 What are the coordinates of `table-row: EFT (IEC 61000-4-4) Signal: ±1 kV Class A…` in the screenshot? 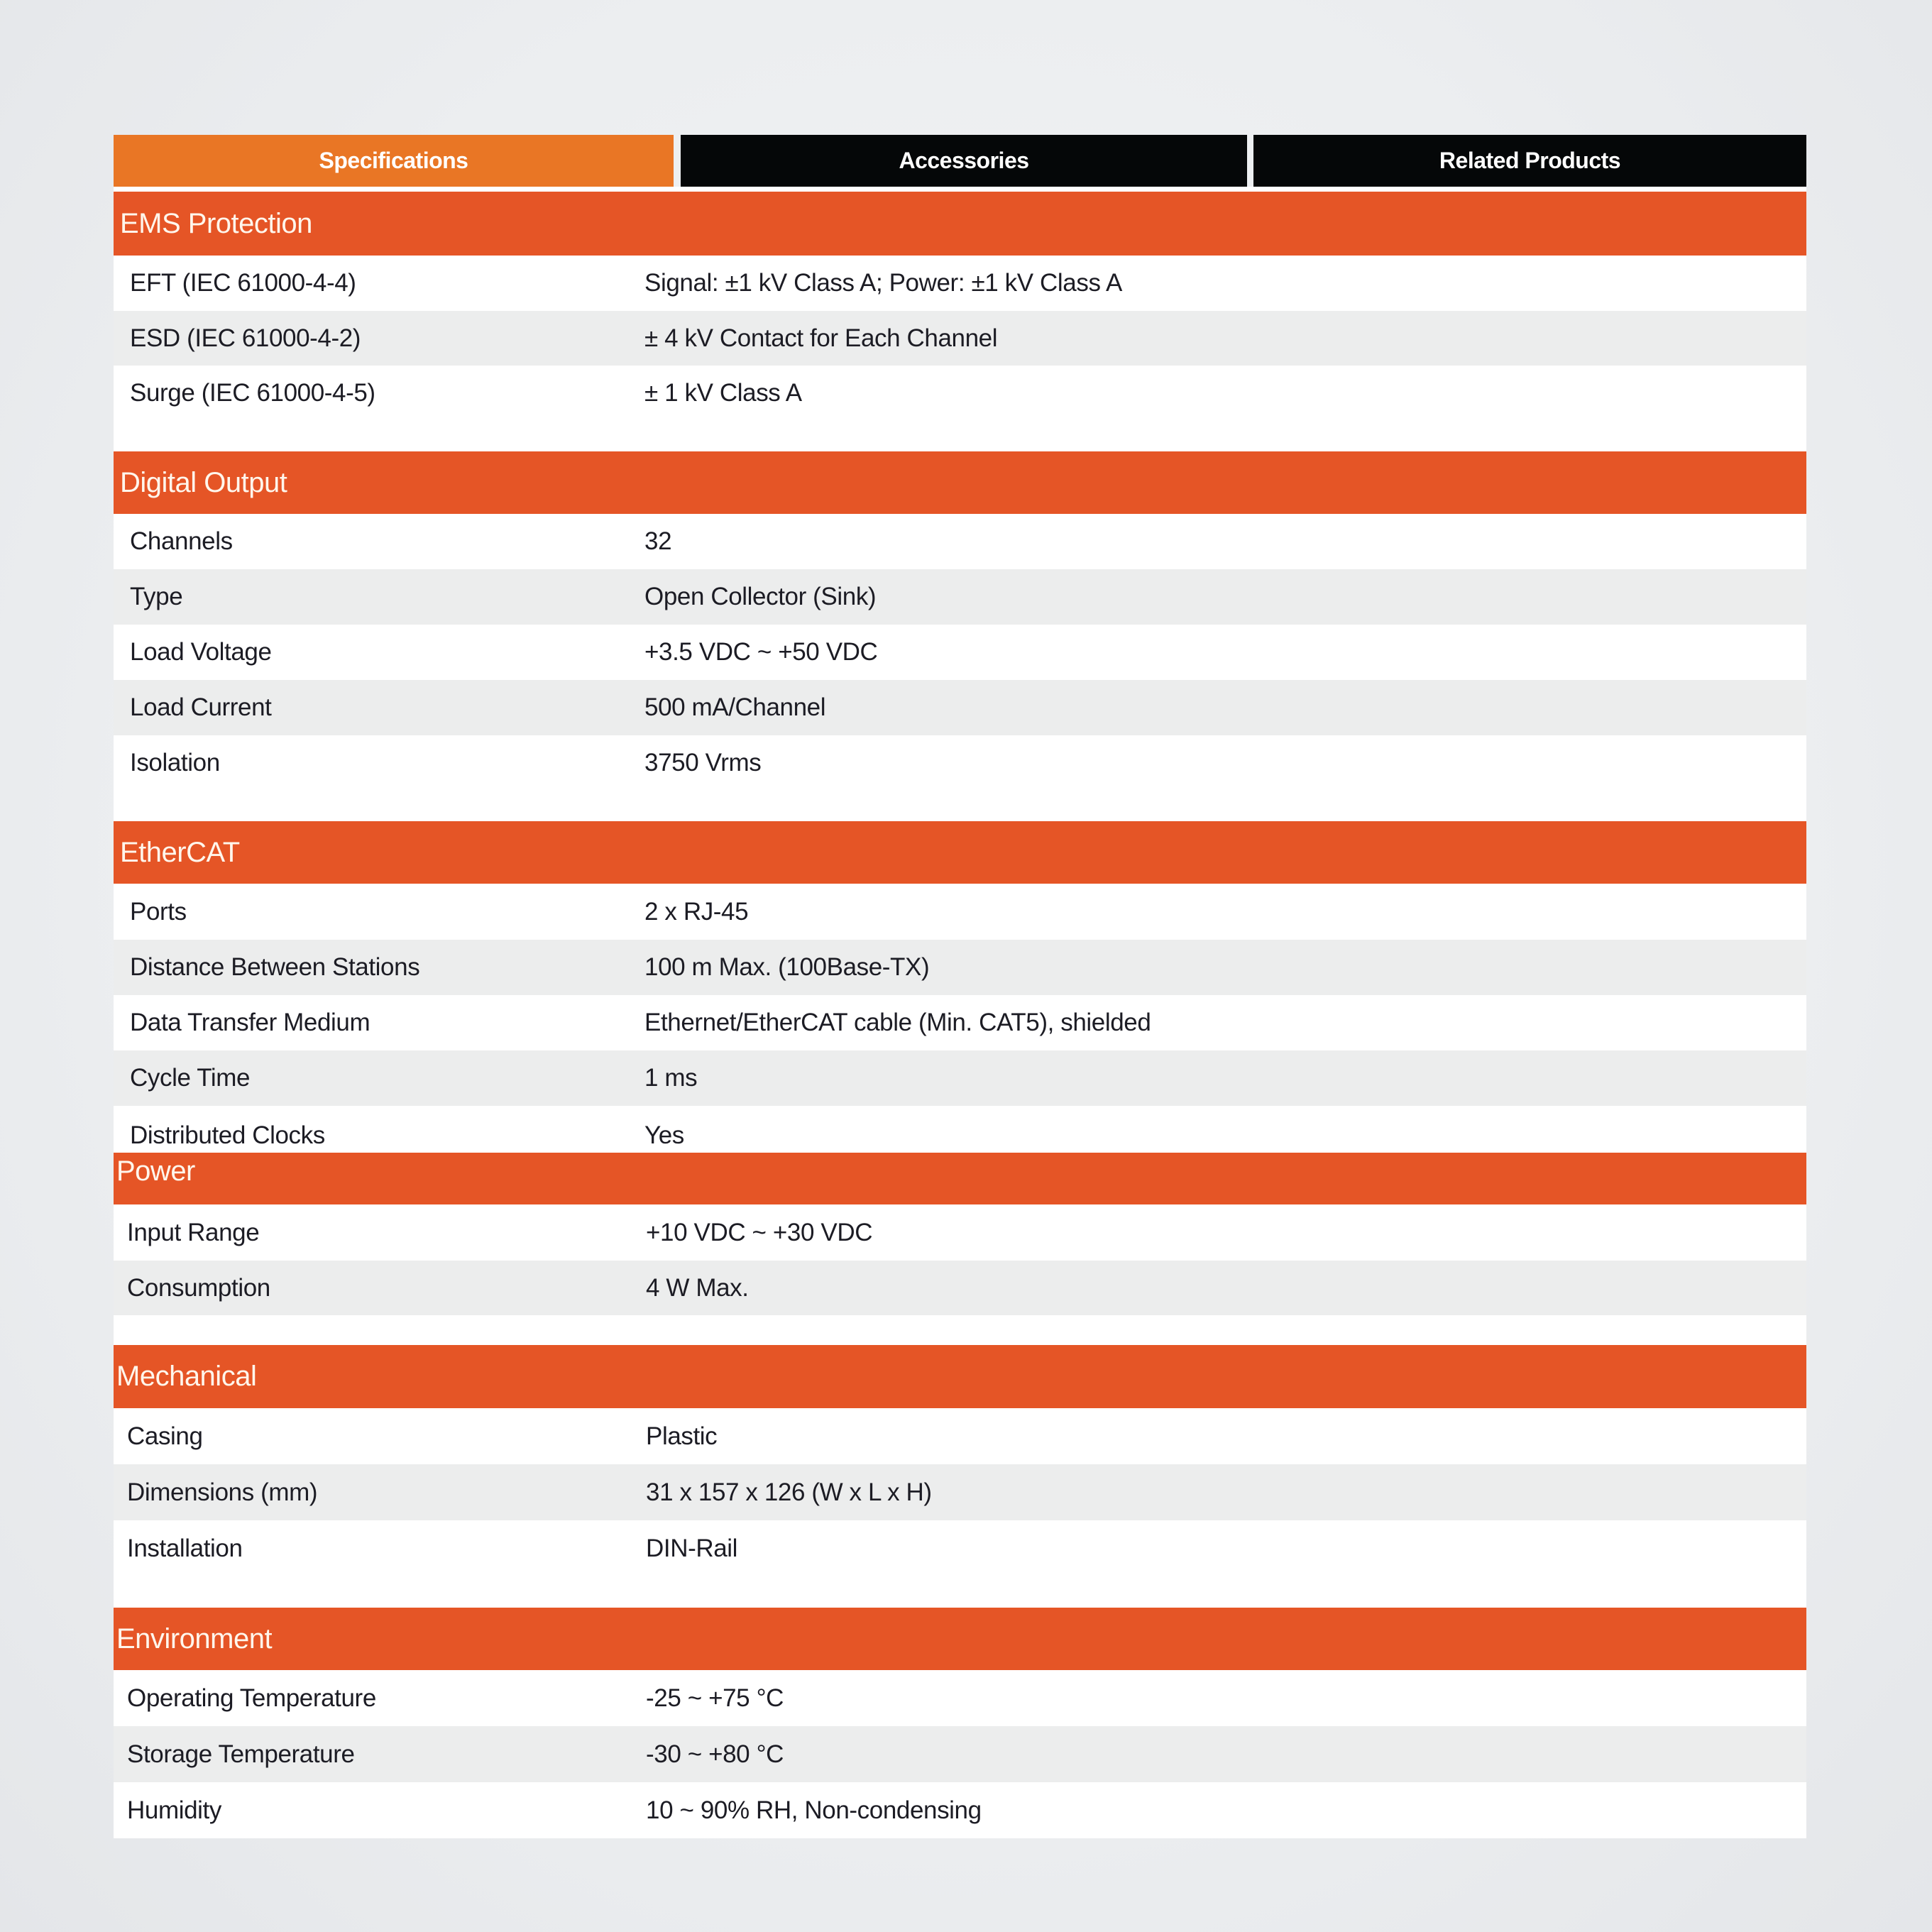 It's located at (960, 283).